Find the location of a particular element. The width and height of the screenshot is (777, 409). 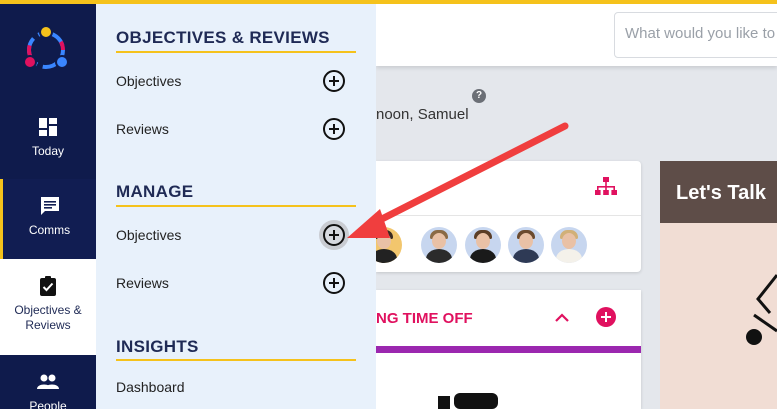

add-manage-review-button is located at coordinates (334, 283).